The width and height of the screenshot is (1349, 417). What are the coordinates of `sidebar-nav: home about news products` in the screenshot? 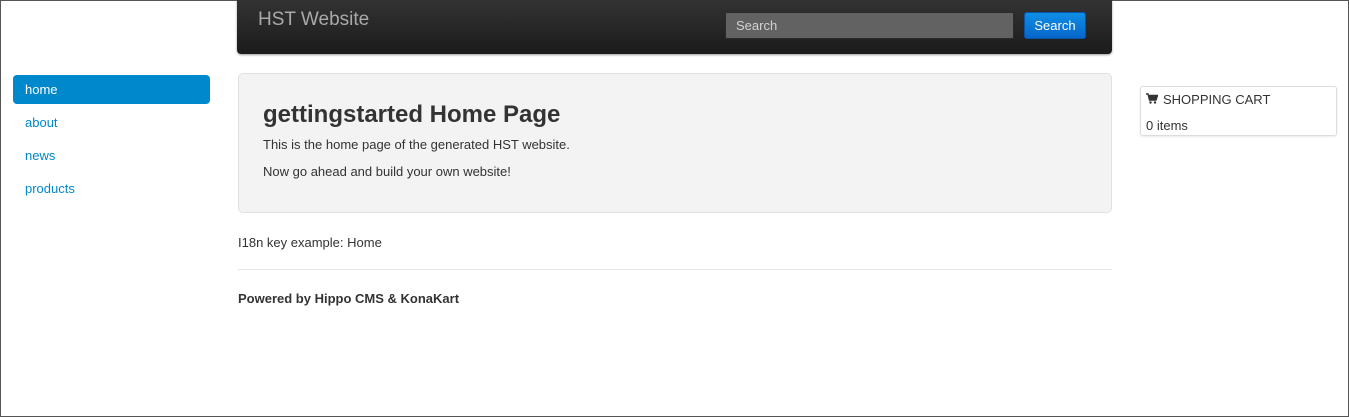 It's located at (111, 141).